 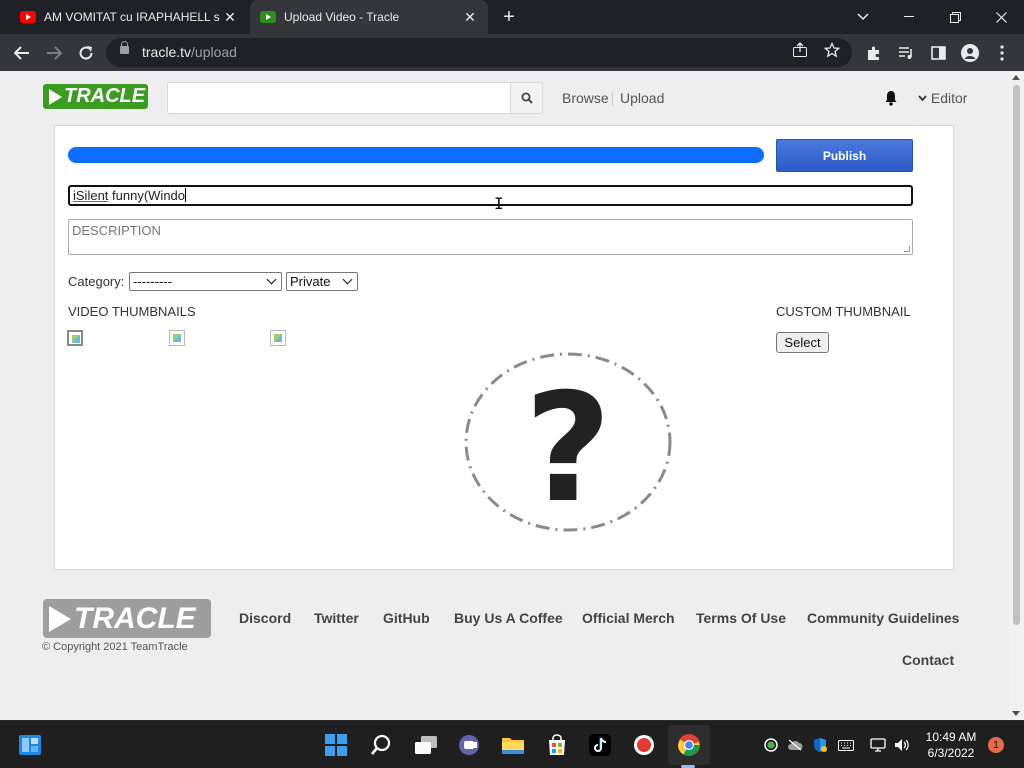 I want to click on category-select: ---------, so click(x=205, y=281).